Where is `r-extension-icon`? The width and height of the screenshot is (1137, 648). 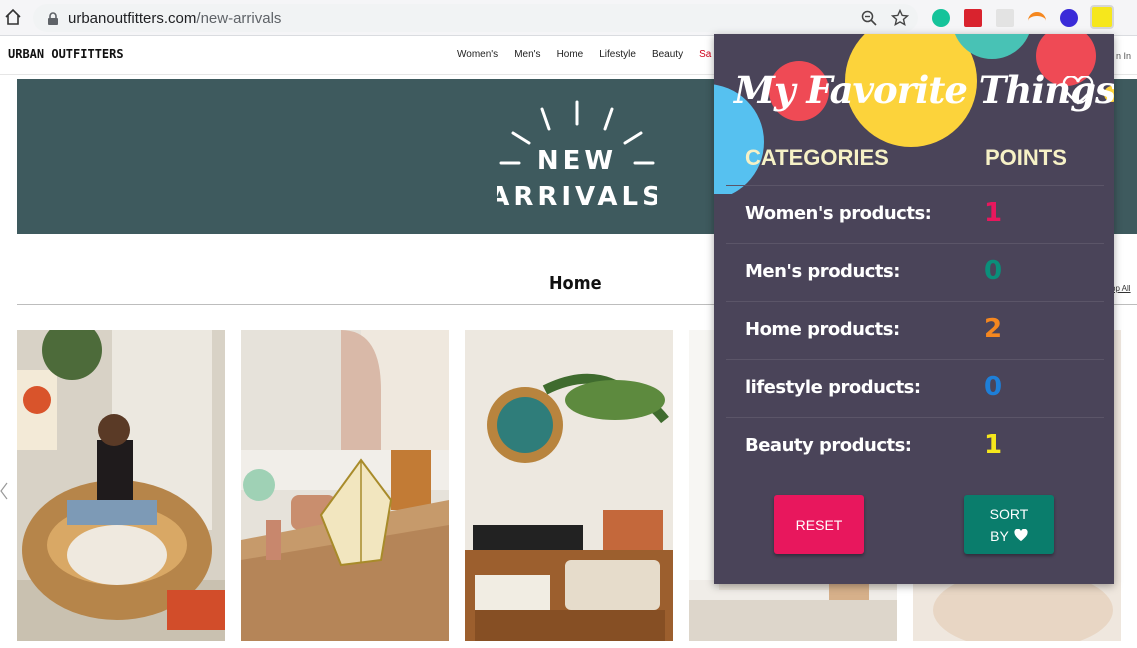 r-extension-icon is located at coordinates (973, 18).